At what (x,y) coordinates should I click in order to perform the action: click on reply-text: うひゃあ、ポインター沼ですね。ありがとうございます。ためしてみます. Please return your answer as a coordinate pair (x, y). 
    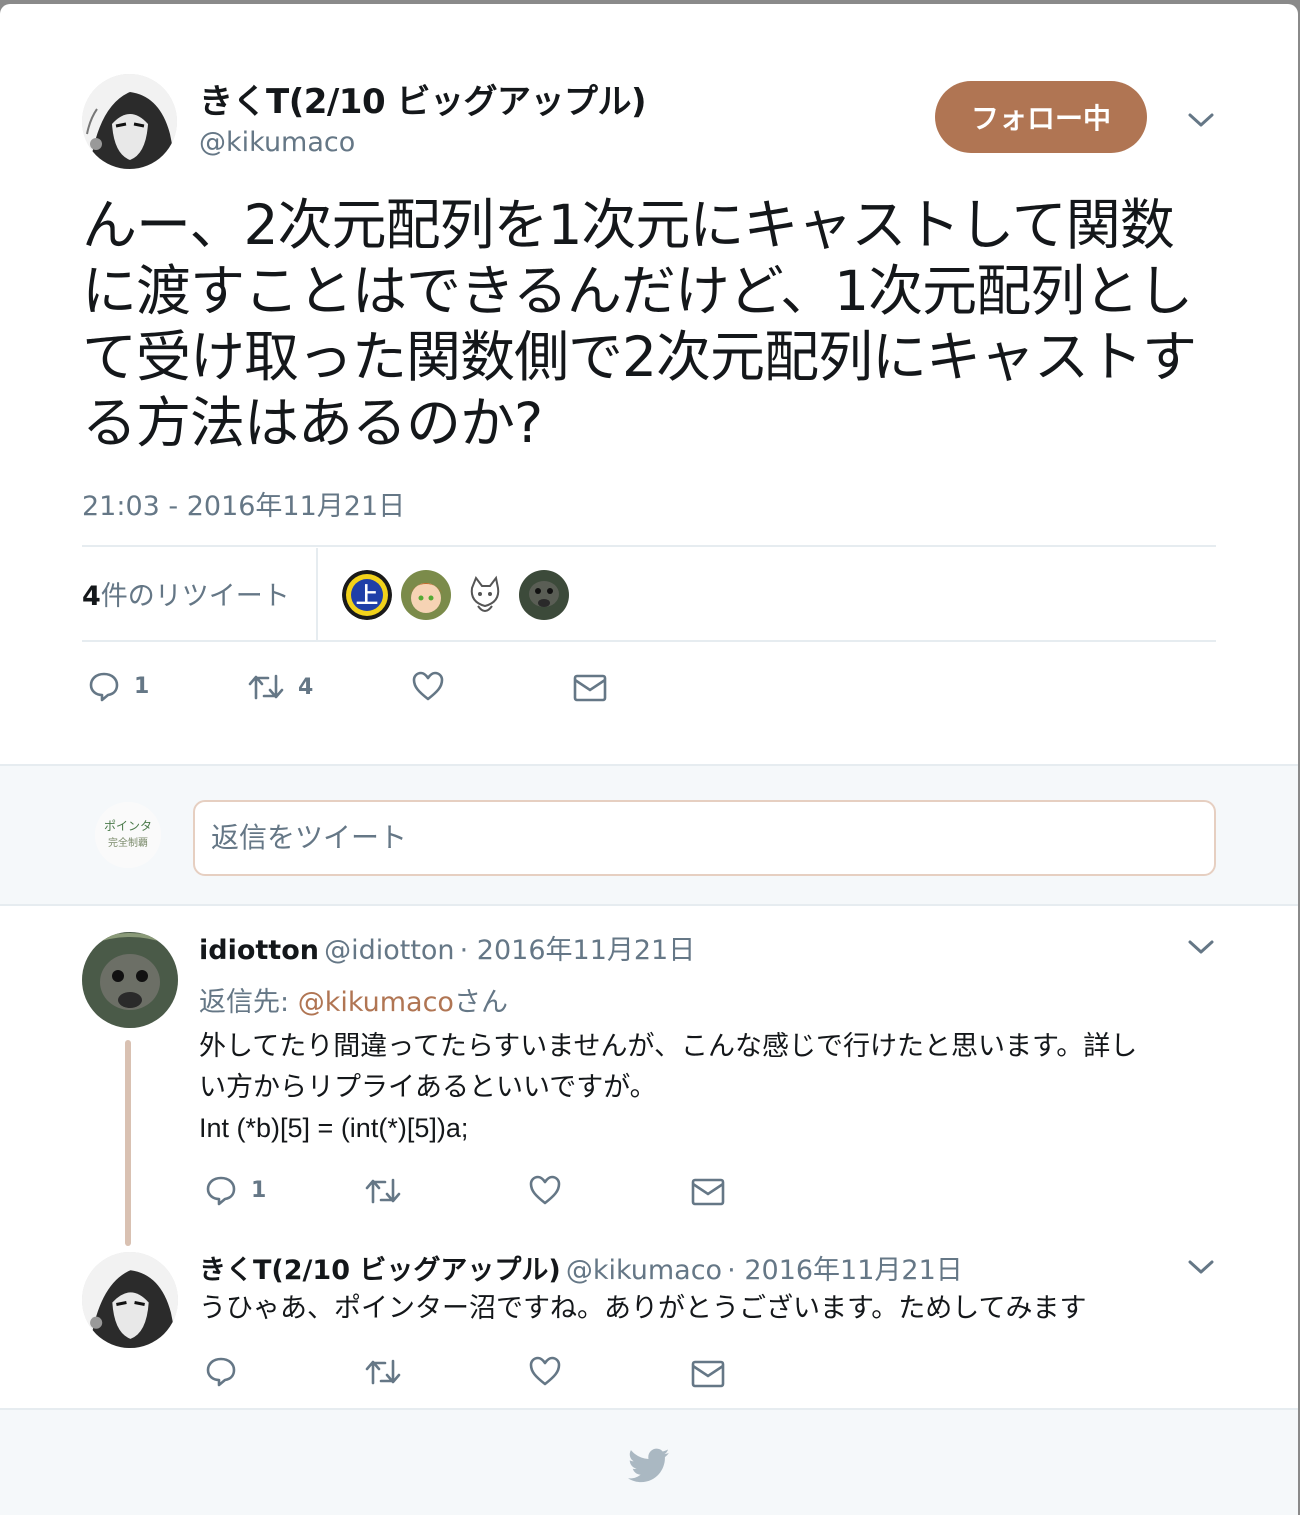
    Looking at the image, I should click on (643, 1308).